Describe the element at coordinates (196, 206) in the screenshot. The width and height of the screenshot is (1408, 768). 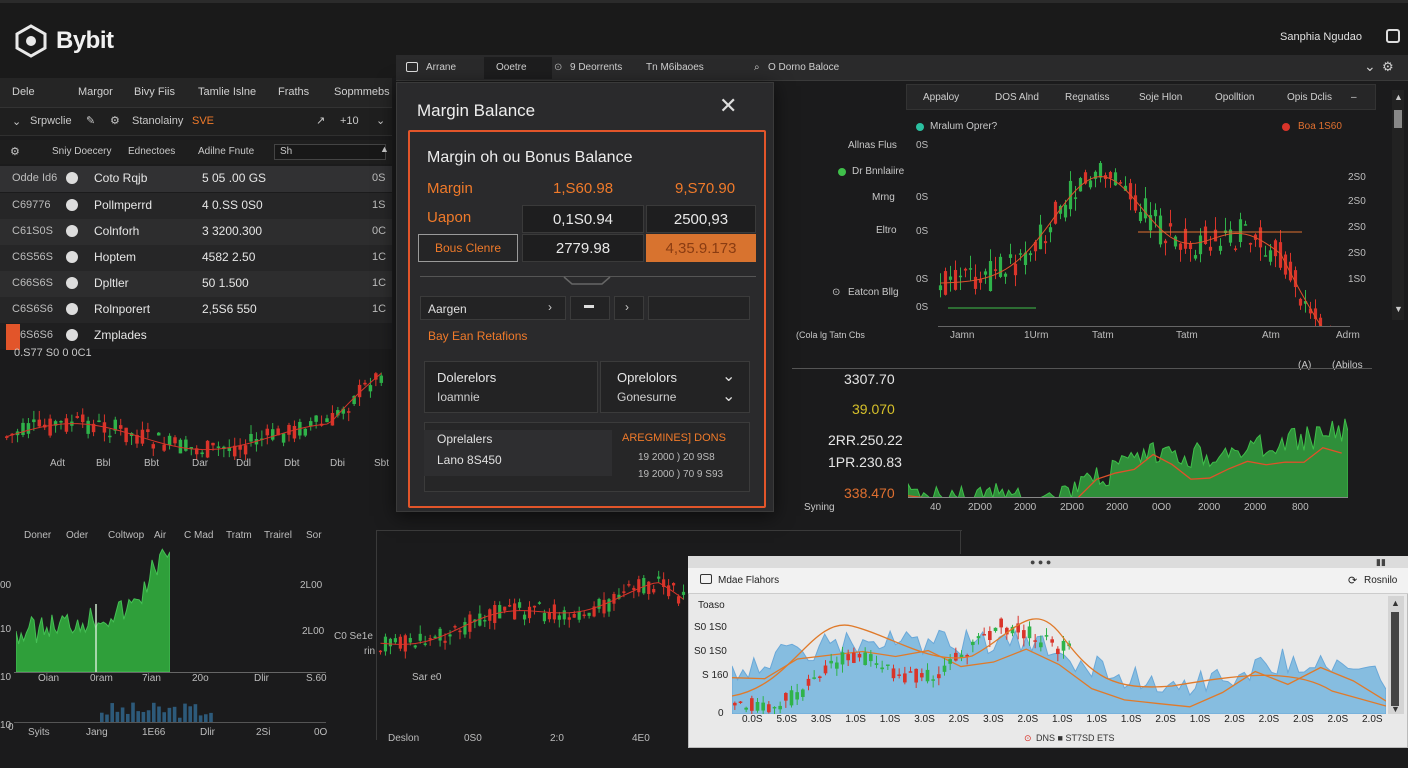
I see `list-item: C69776 Pollmperrd 4 0.SS 0S0 1S` at that location.